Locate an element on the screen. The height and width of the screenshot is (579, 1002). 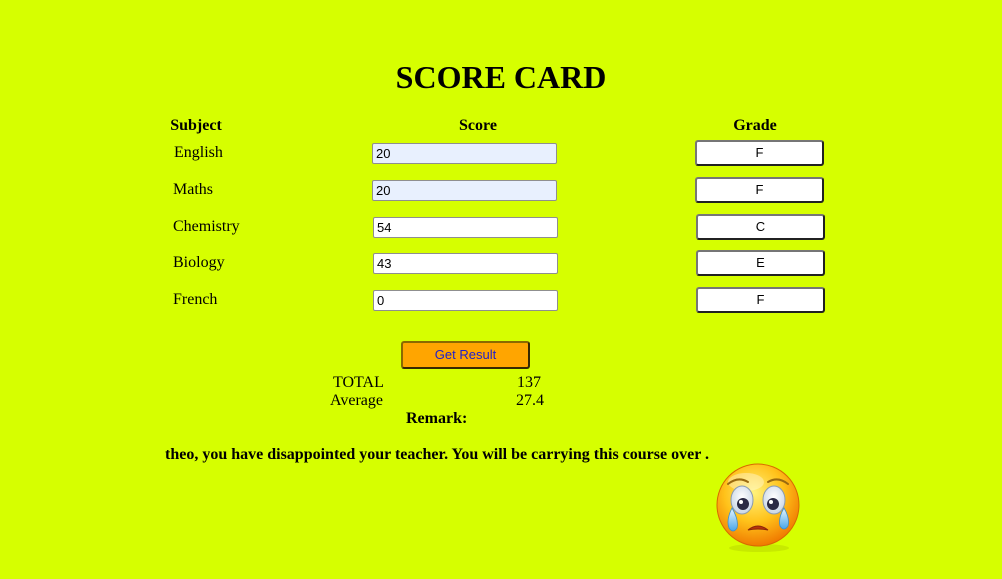
total-value: 137 is located at coordinates (529, 382).